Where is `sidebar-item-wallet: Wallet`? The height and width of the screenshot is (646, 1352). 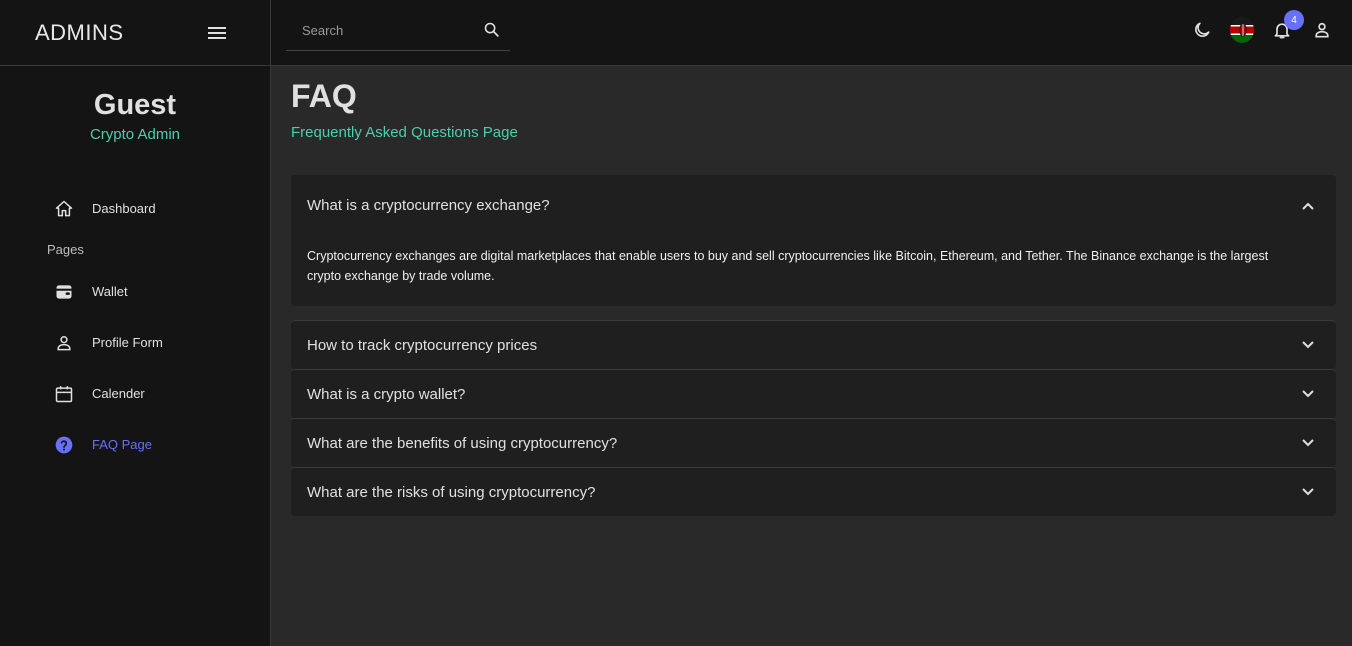 sidebar-item-wallet: Wallet is located at coordinates (135, 291).